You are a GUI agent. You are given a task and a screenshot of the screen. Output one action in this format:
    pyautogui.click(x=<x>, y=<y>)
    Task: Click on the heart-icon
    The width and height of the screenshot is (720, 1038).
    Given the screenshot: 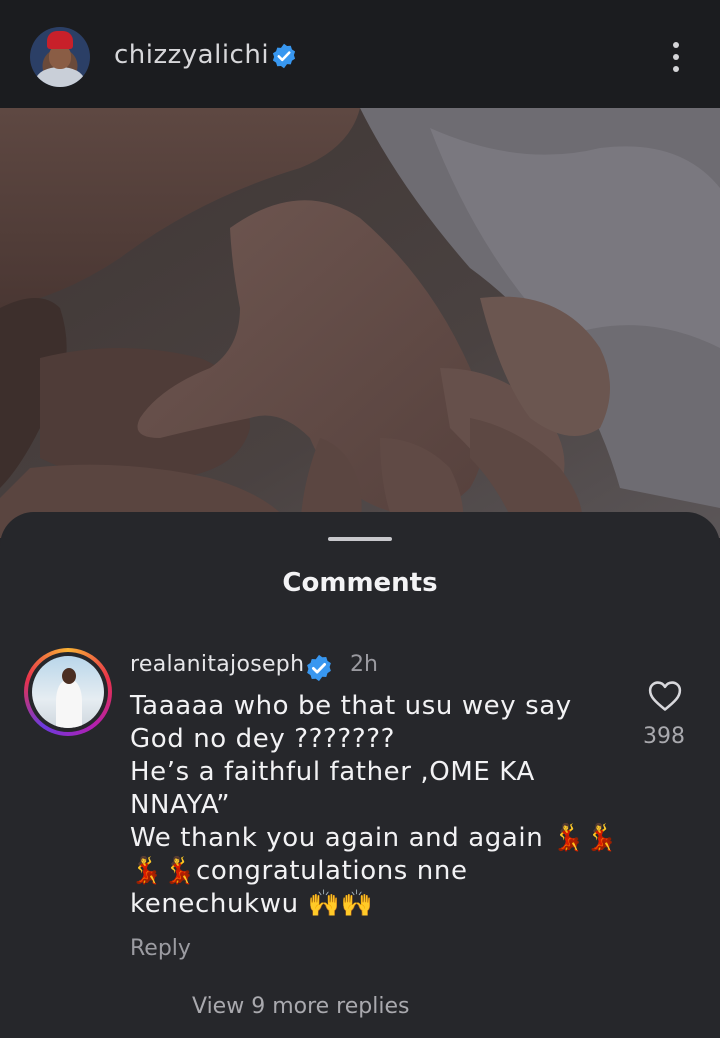 What is the action you would take?
    pyautogui.click(x=665, y=696)
    